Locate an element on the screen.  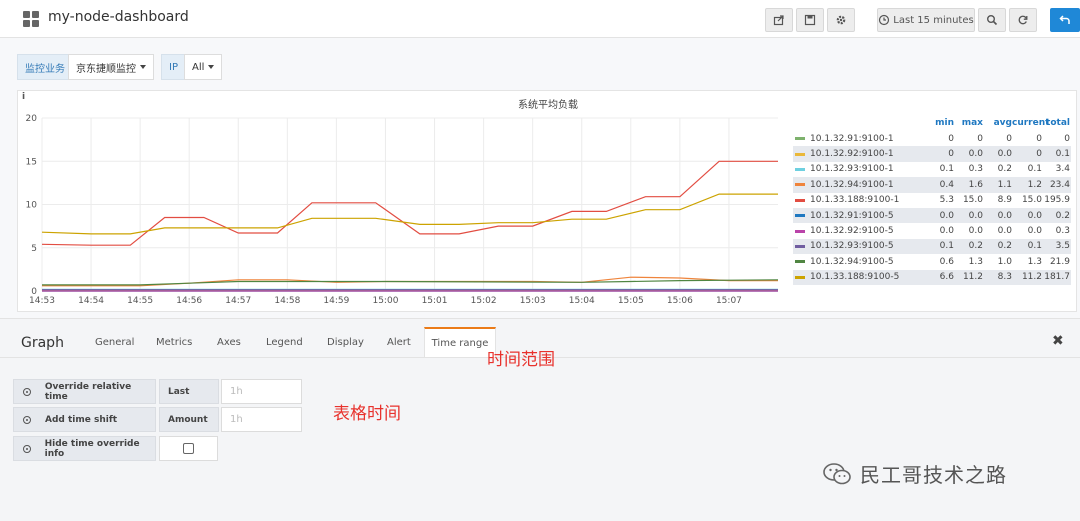
gear-icon is located at coordinates (841, 20).